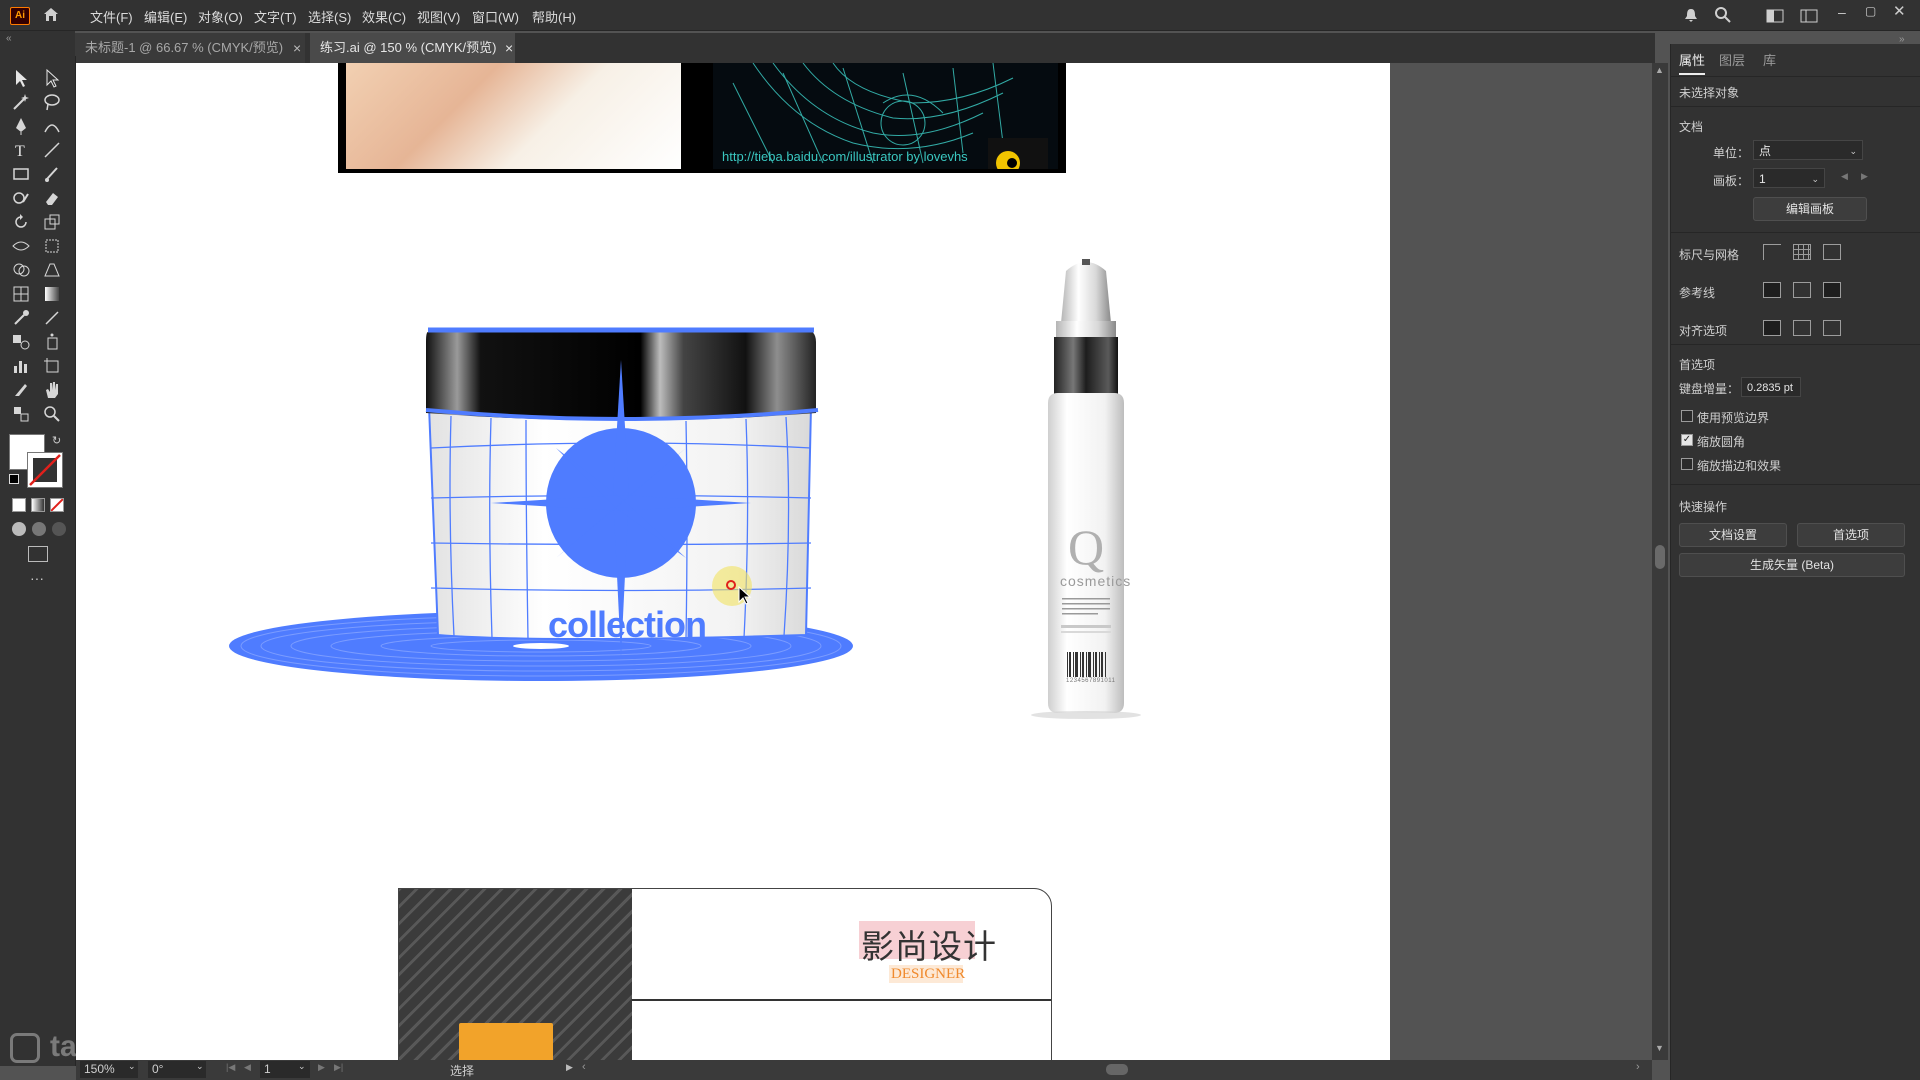 The width and height of the screenshot is (1920, 1080). Describe the element at coordinates (438, 16) in the screenshot. I see `menu-view: 视图(V)` at that location.